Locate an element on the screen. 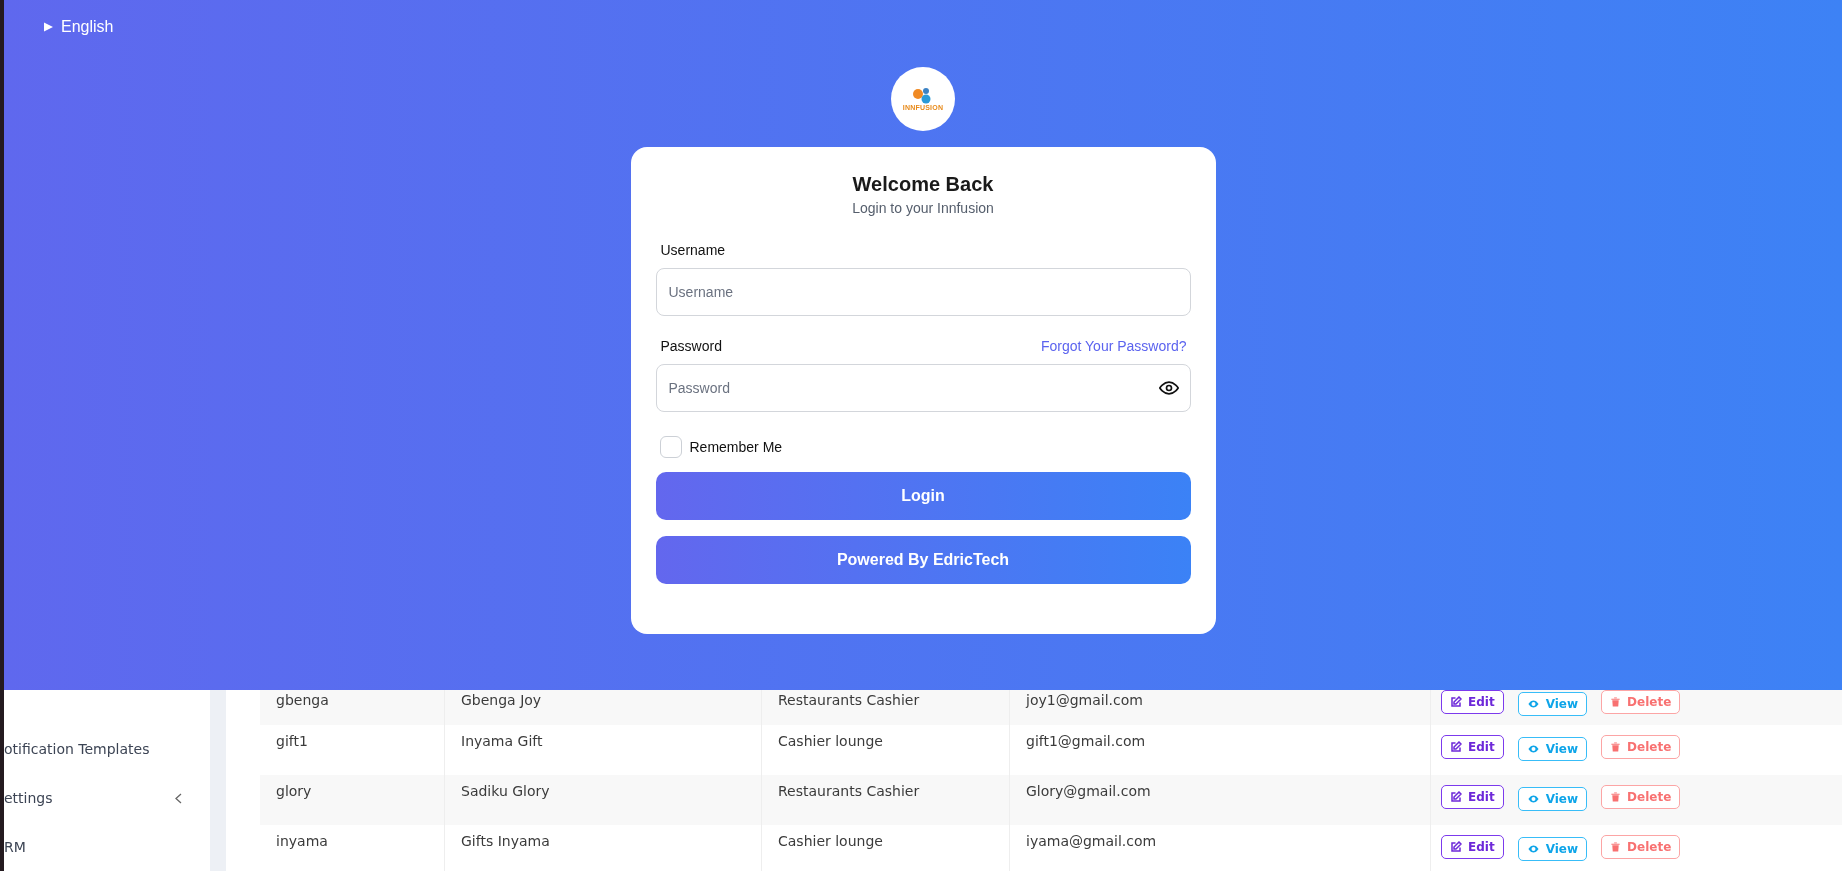 This screenshot has height=871, width=1842. sidebar-item: ettings is located at coordinates (107, 798).